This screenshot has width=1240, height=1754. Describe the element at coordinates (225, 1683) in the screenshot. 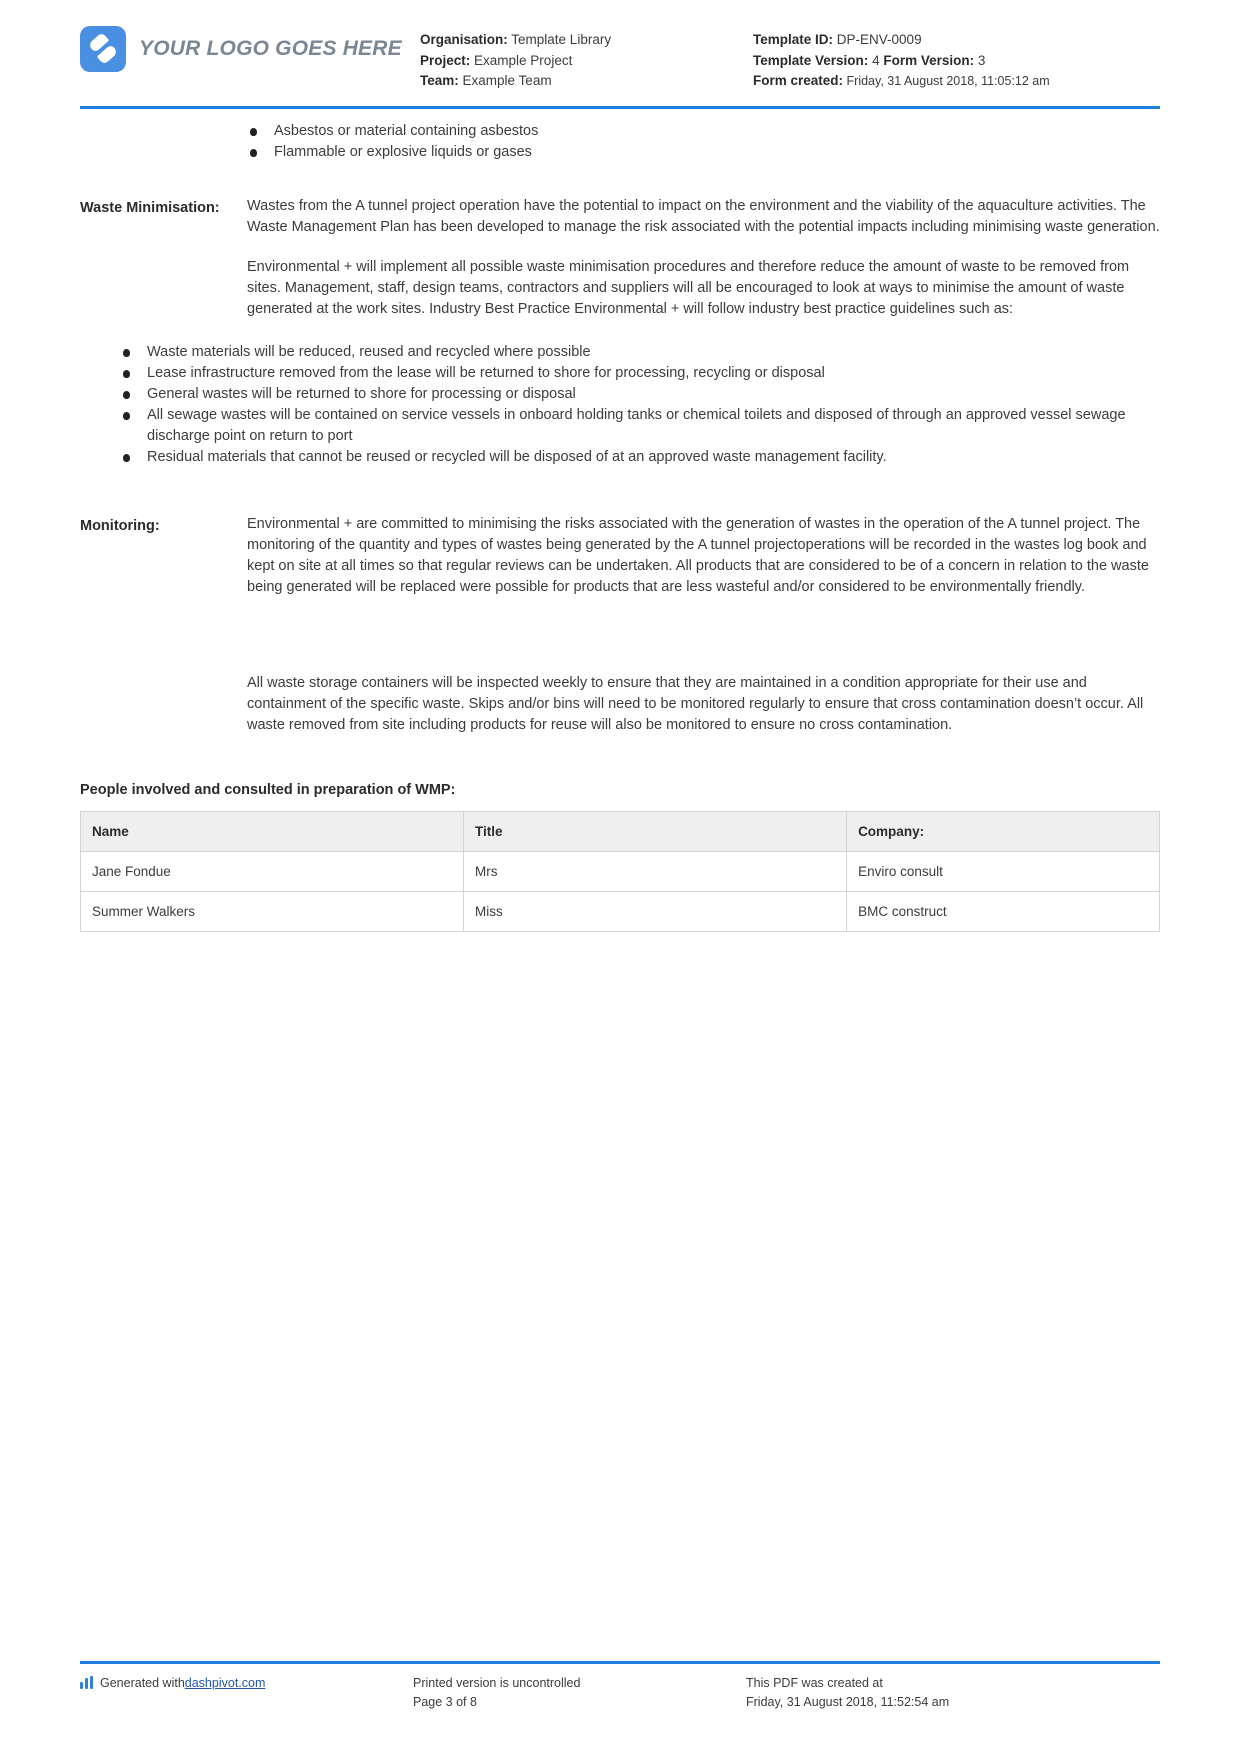

I see `dashpivot-link: dashpivot.com` at that location.